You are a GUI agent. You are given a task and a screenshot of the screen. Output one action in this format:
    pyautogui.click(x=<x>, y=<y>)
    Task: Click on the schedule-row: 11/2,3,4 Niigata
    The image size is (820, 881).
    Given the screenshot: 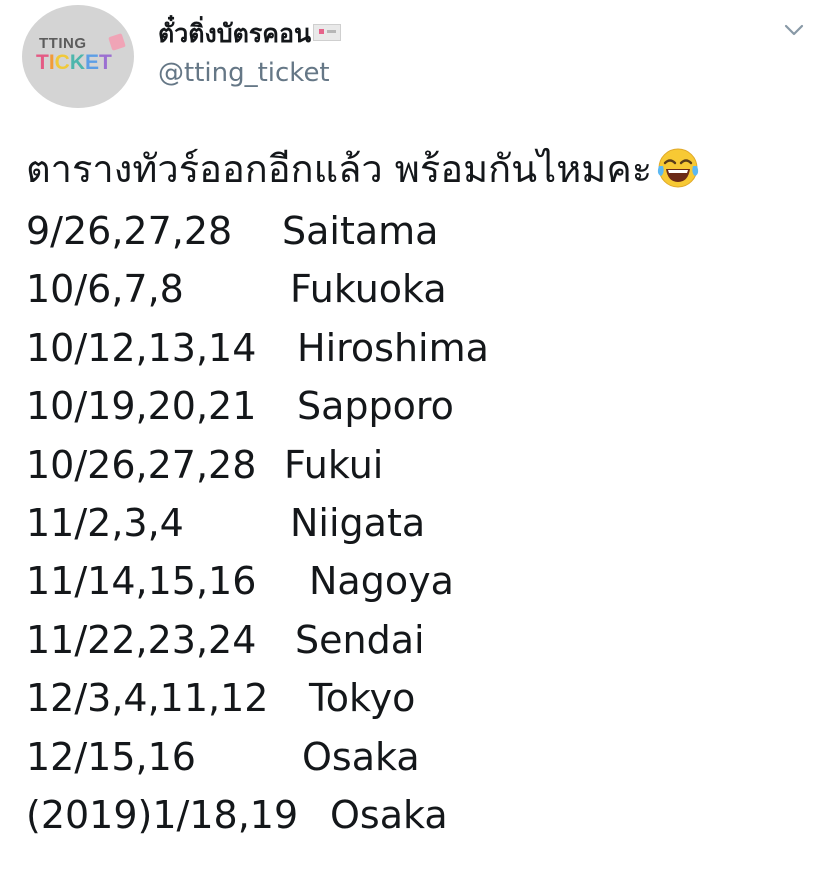 What is the action you would take?
    pyautogui.click(x=421, y=523)
    